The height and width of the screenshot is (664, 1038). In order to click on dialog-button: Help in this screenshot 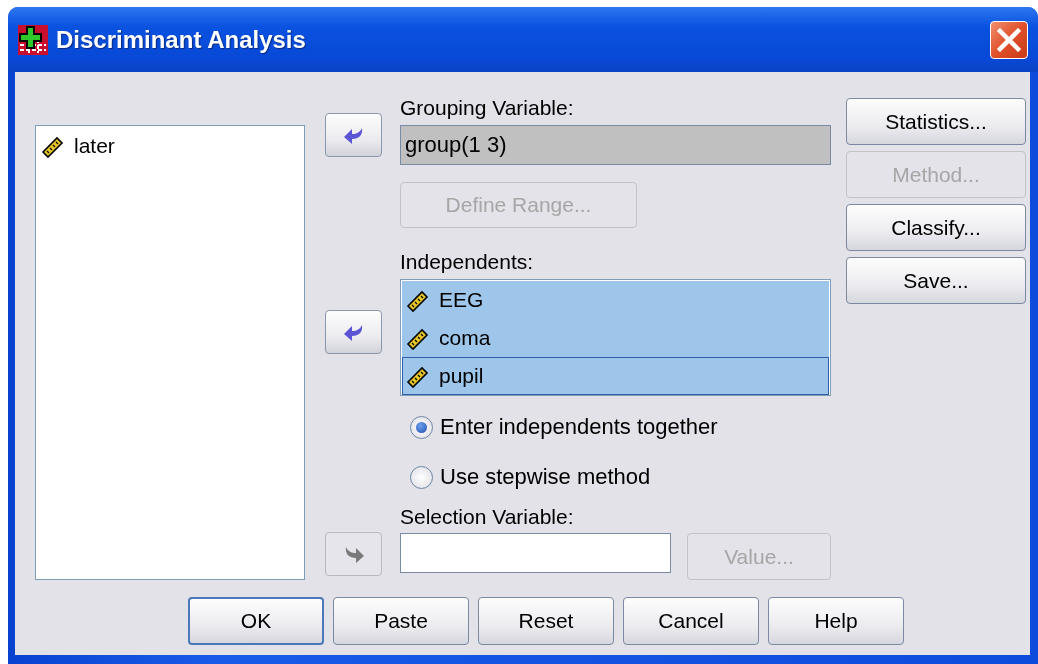, I will do `click(836, 621)`.